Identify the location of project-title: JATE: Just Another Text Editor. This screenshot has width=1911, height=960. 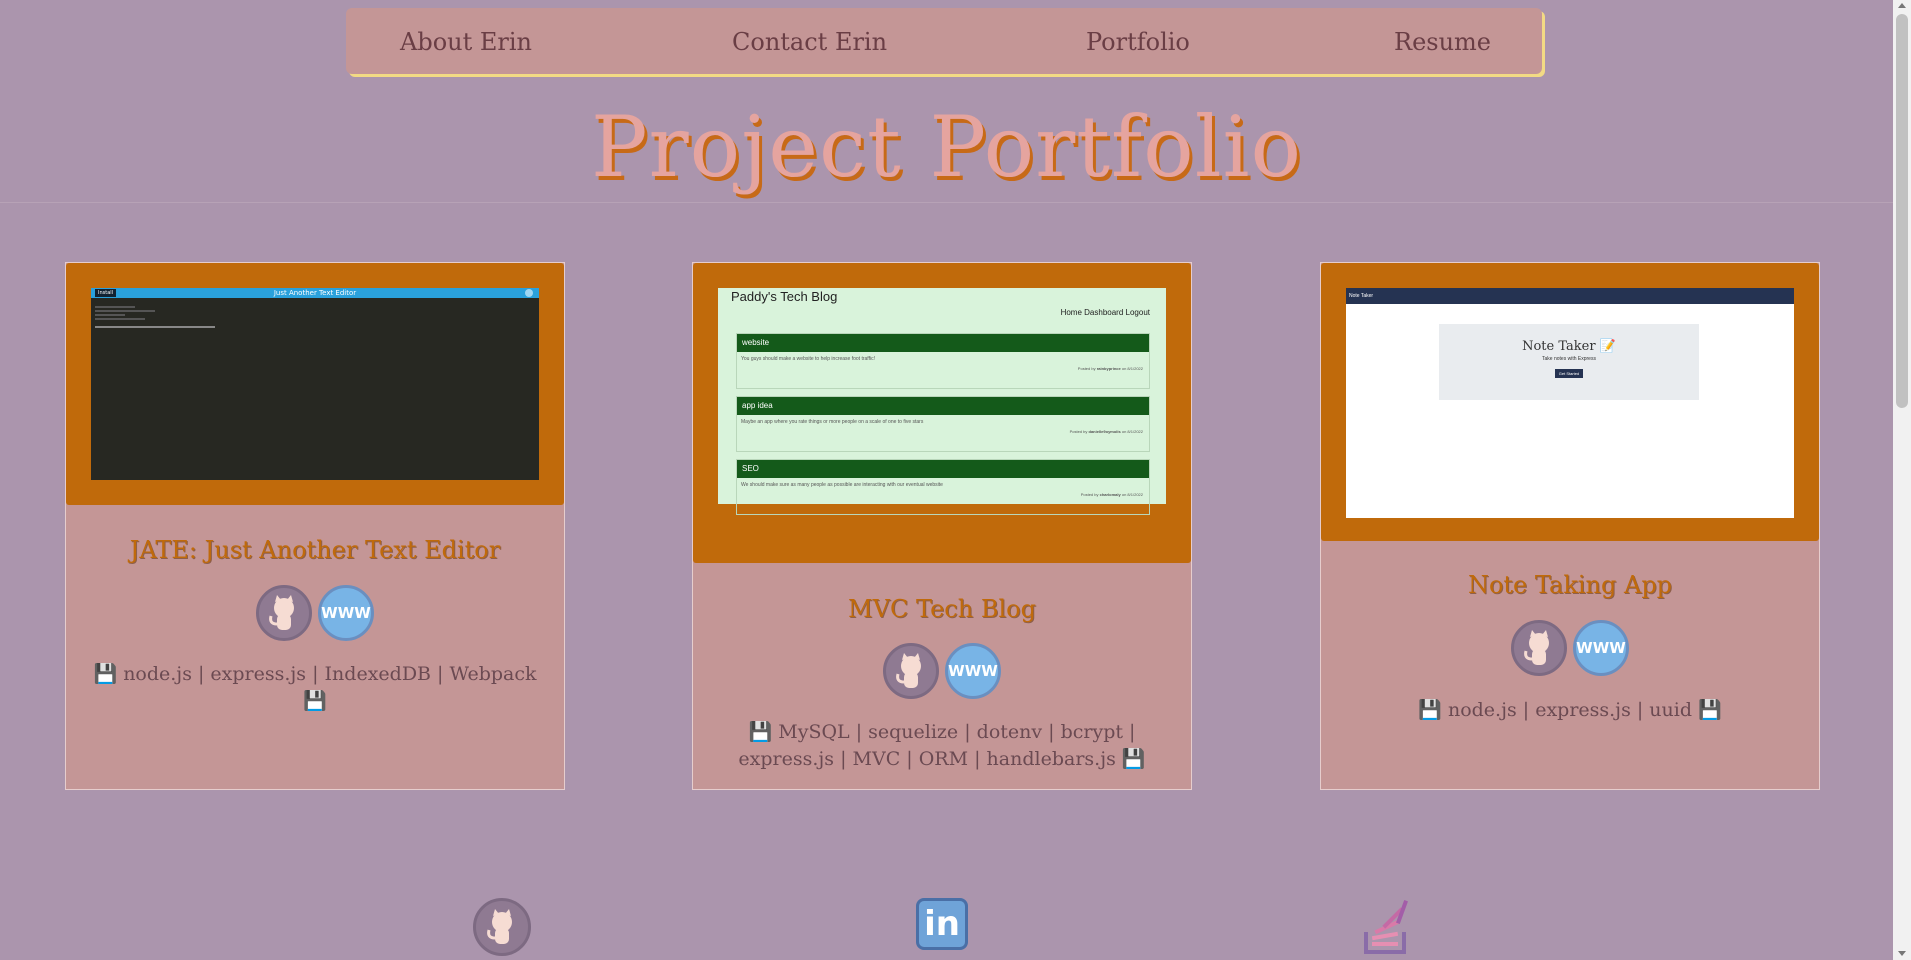
(315, 550).